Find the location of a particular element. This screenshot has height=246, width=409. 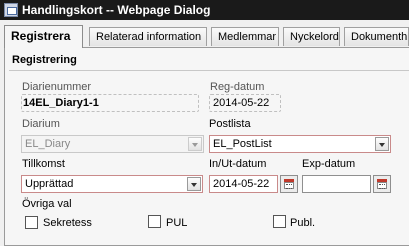

diarienummer-value: 14EL_Diary1-1 is located at coordinates (61, 103).